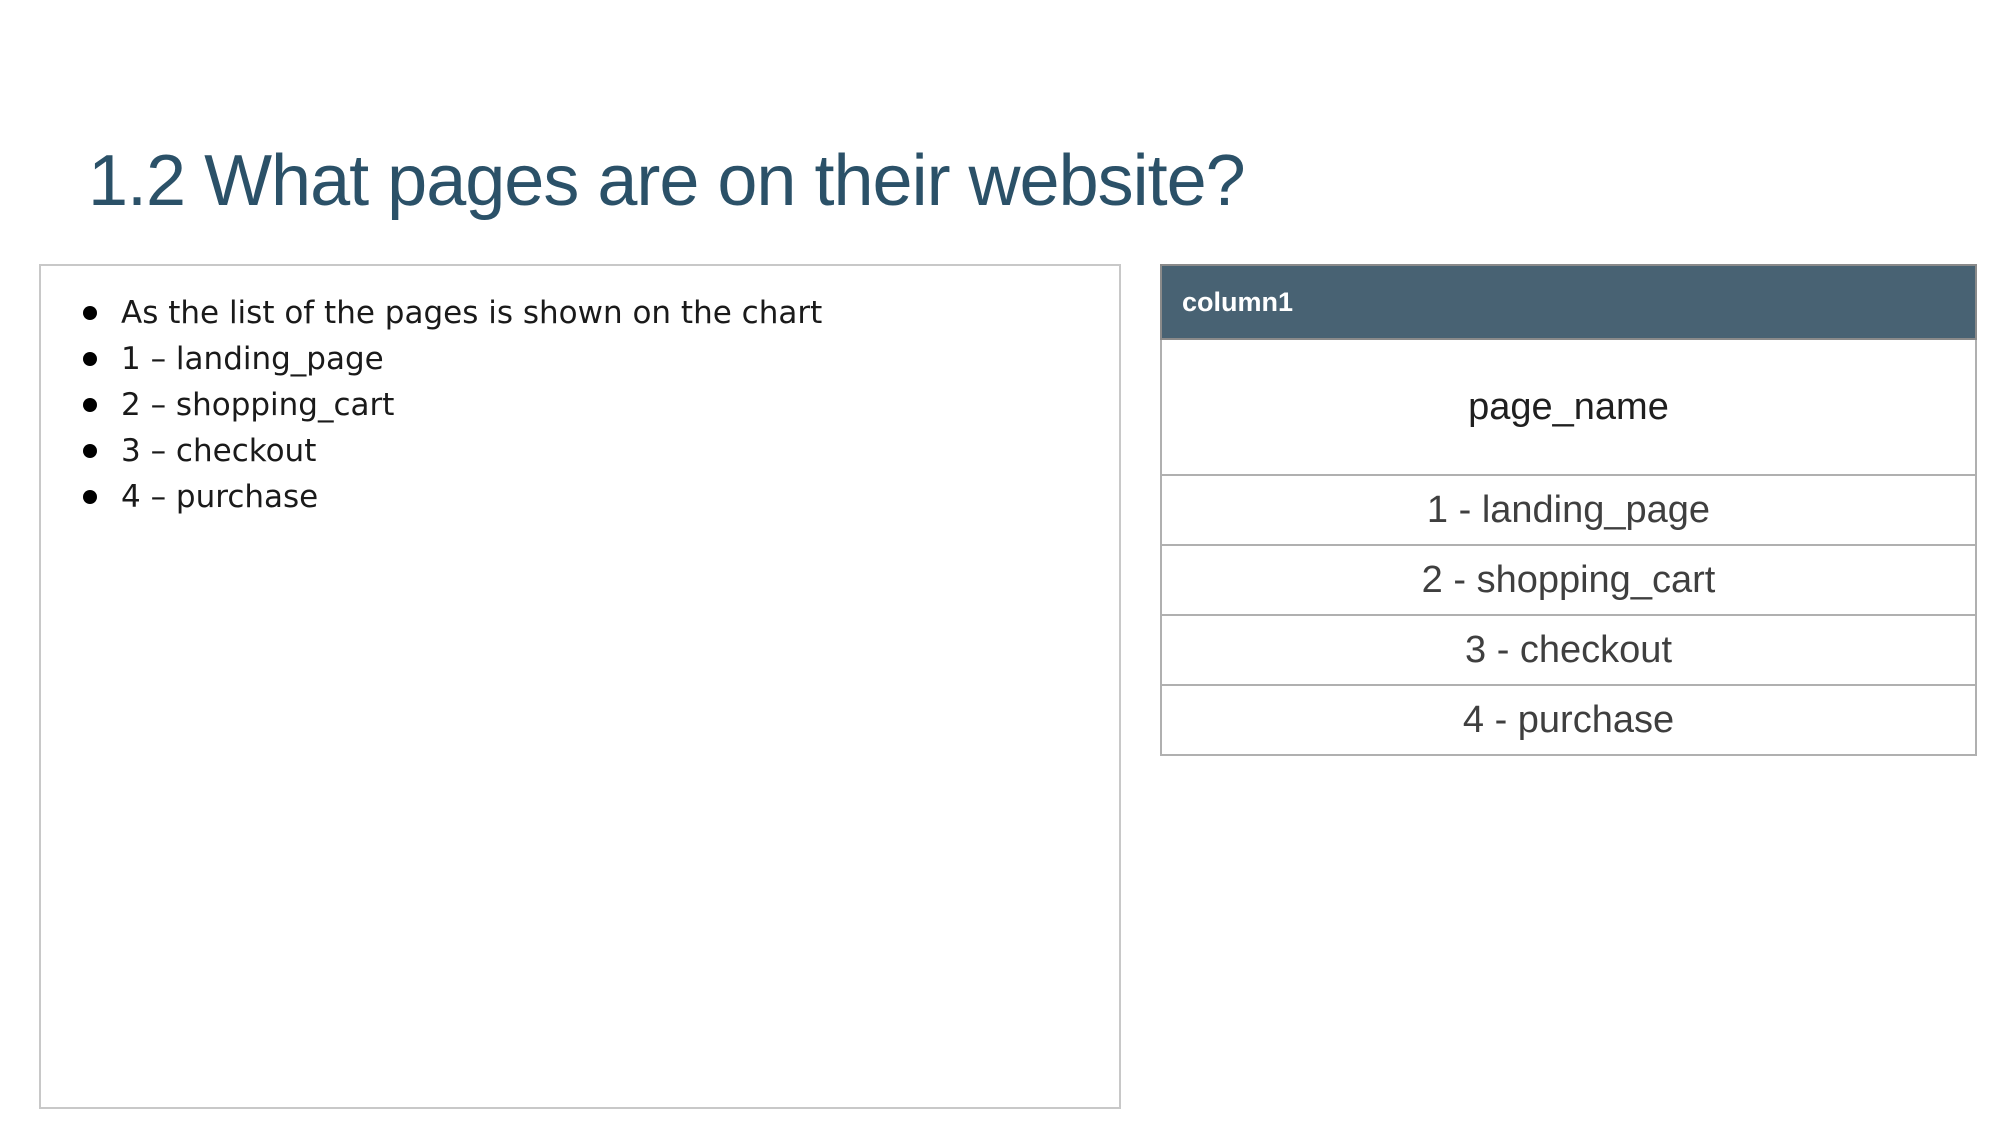 The height and width of the screenshot is (1125, 2000). What do you see at coordinates (599, 451) in the screenshot?
I see `bullet-item: 3 – checkout` at bounding box center [599, 451].